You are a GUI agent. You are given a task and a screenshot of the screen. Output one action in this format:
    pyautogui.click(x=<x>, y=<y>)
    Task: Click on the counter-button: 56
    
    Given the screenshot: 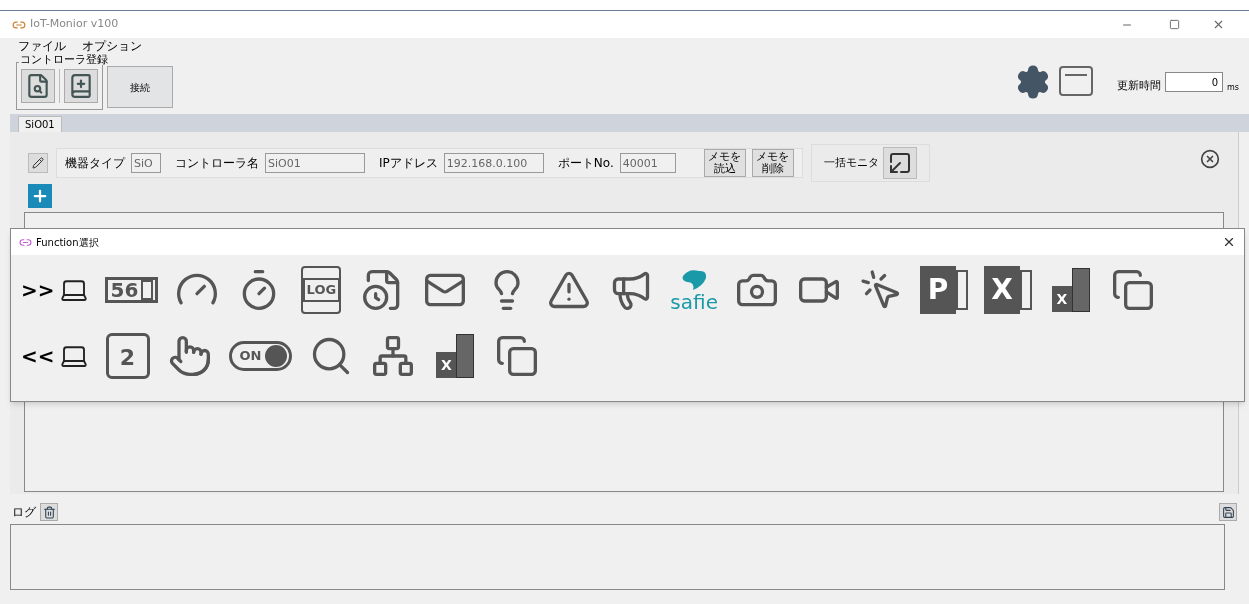 What is the action you would take?
    pyautogui.click(x=131, y=290)
    